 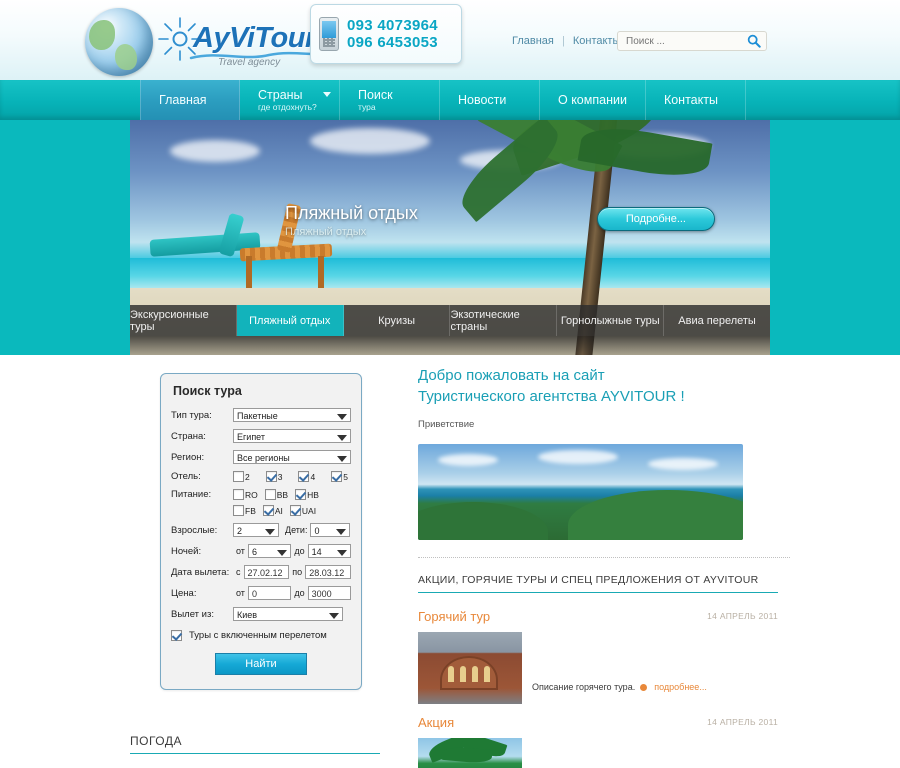 What do you see at coordinates (397, 320) in the screenshot?
I see `category-tab-3: Круизы` at bounding box center [397, 320].